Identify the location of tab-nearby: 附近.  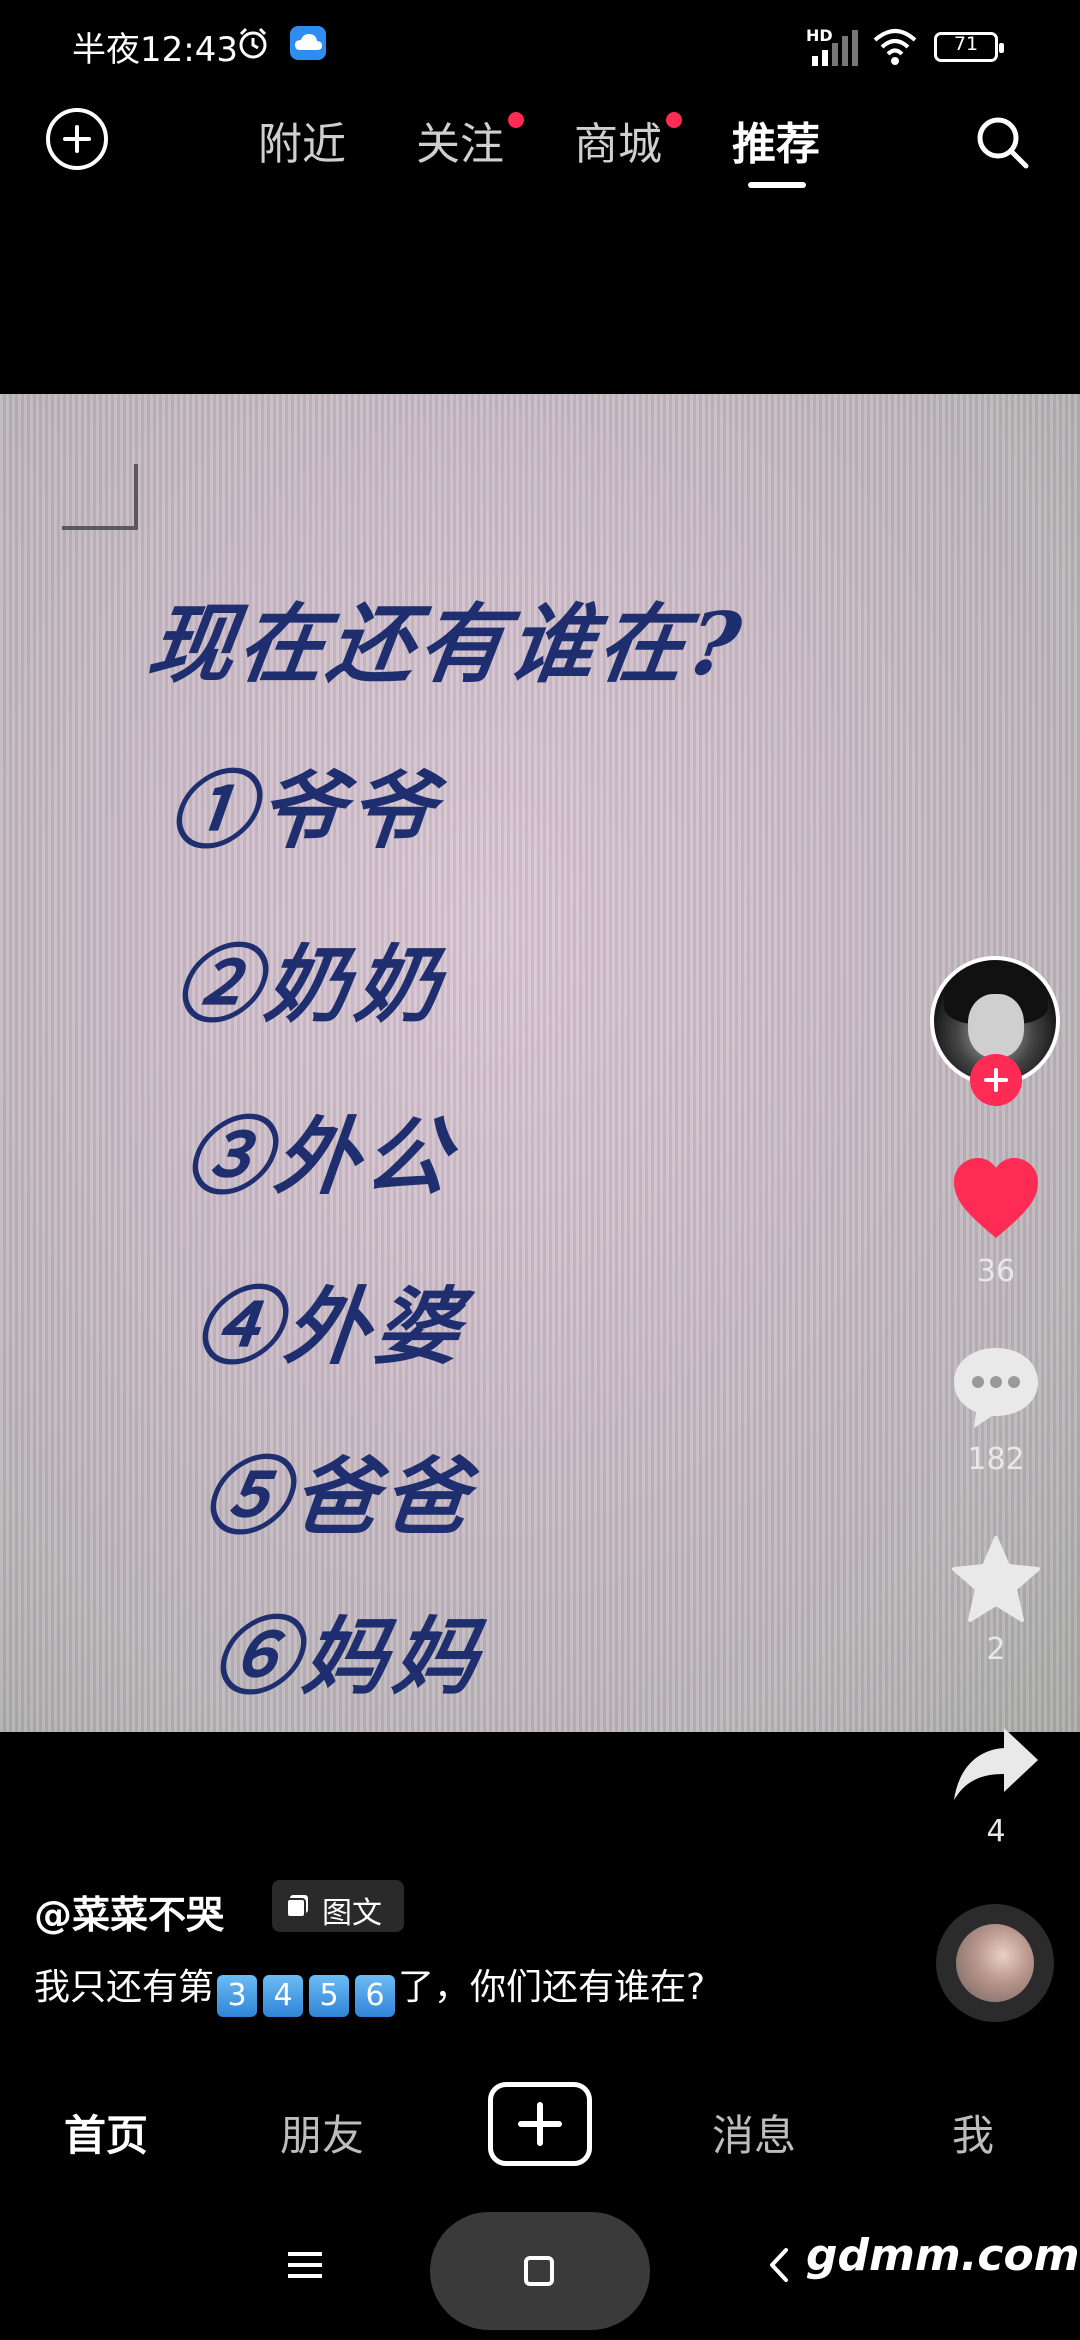
(302, 140).